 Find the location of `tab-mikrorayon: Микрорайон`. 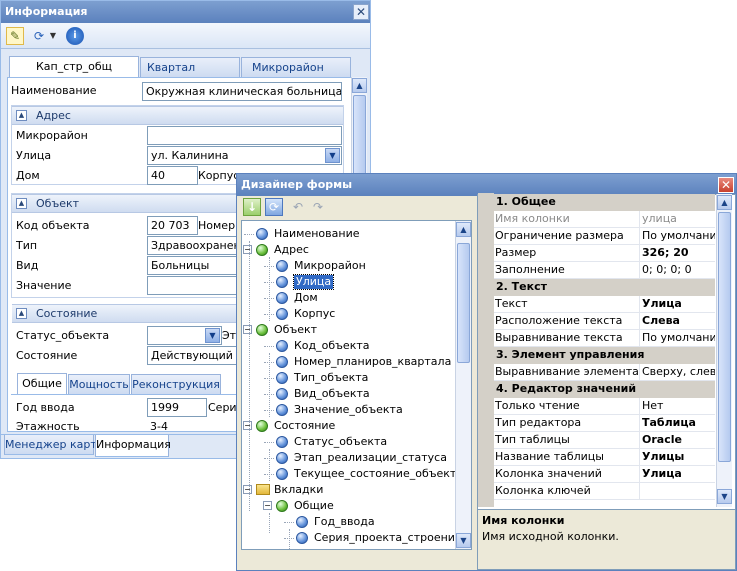

tab-mikrorayon: Микрорайон is located at coordinates (296, 67).